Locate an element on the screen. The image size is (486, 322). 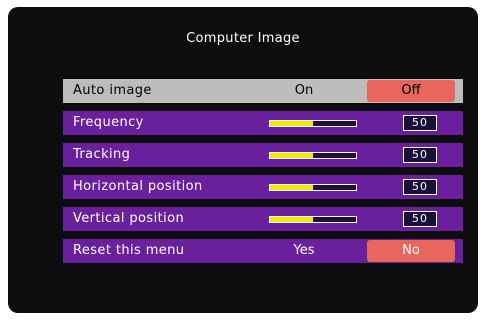
menu-row-label: Reset this menu is located at coordinates (129, 250).